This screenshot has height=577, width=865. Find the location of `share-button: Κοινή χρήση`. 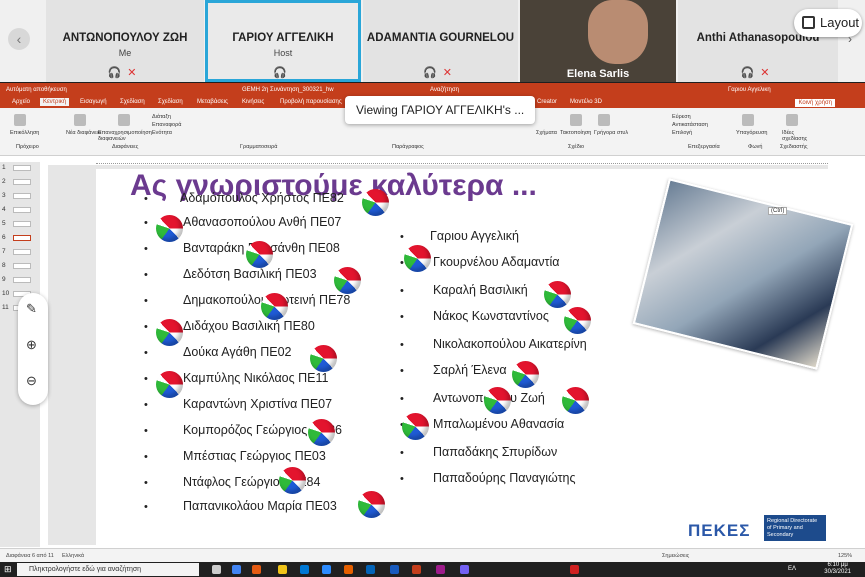

share-button: Κοινή χρήση is located at coordinates (815, 103).